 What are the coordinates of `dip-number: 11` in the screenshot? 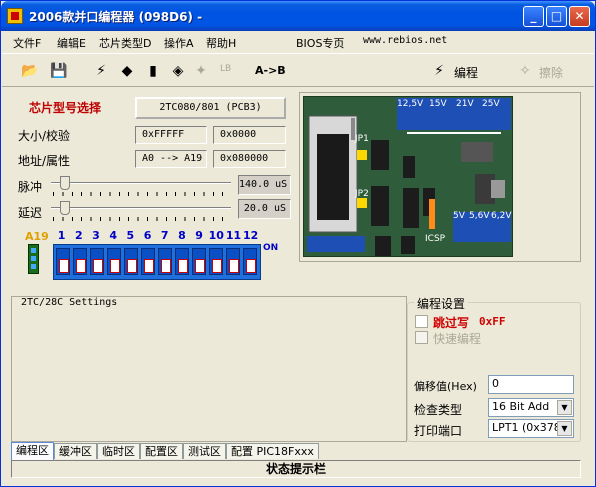 It's located at (233, 235).